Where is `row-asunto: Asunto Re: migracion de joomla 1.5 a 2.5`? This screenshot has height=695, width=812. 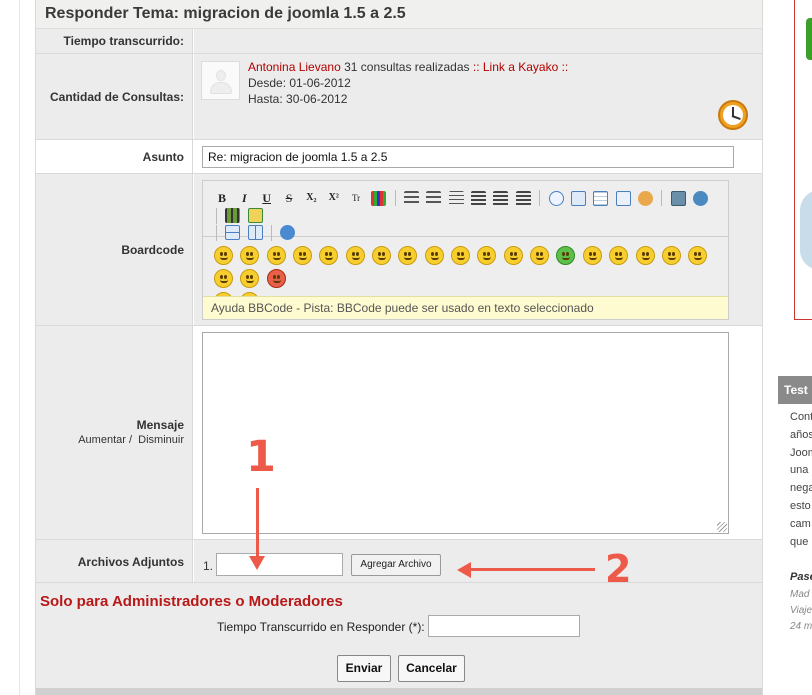 row-asunto: Asunto Re: migracion de joomla 1.5 a 2.5 is located at coordinates (399, 157).